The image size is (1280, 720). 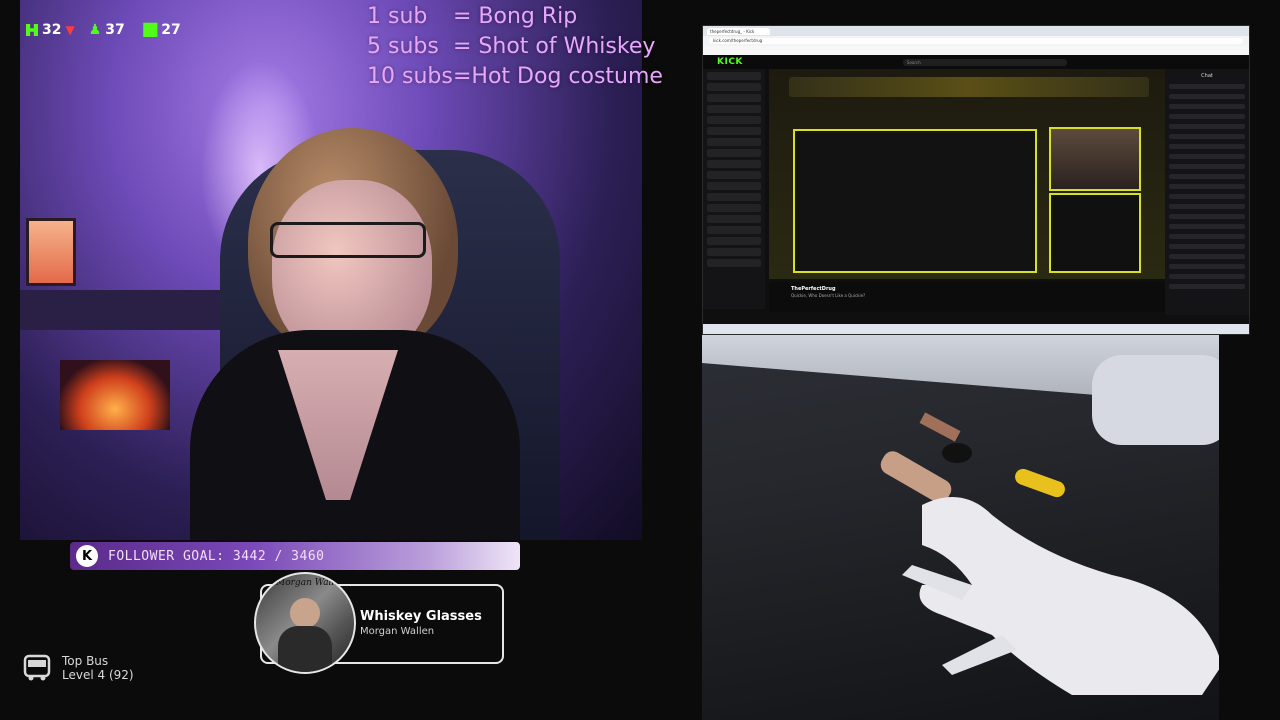 What do you see at coordinates (940, 427) in the screenshot?
I see `toy-hammer` at bounding box center [940, 427].